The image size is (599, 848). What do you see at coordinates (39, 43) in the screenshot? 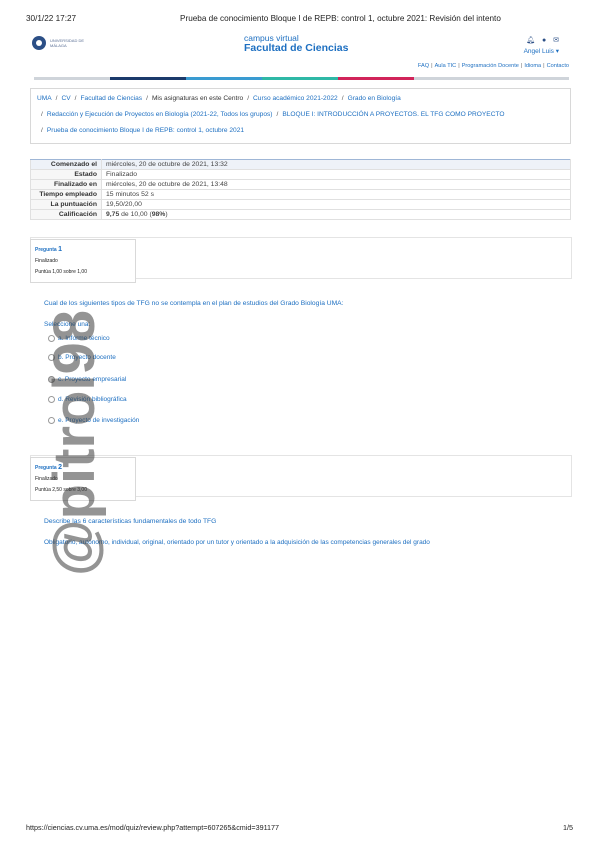
I see `university-seal-icon` at bounding box center [39, 43].